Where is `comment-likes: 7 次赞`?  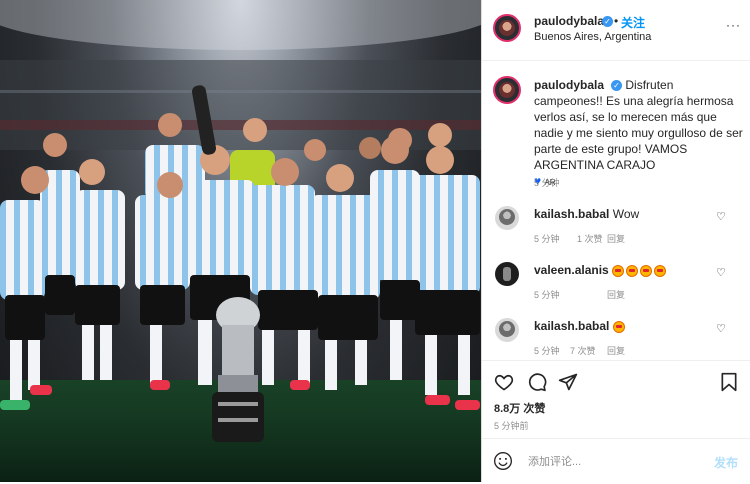
comment-likes: 7 次赞 is located at coordinates (583, 350).